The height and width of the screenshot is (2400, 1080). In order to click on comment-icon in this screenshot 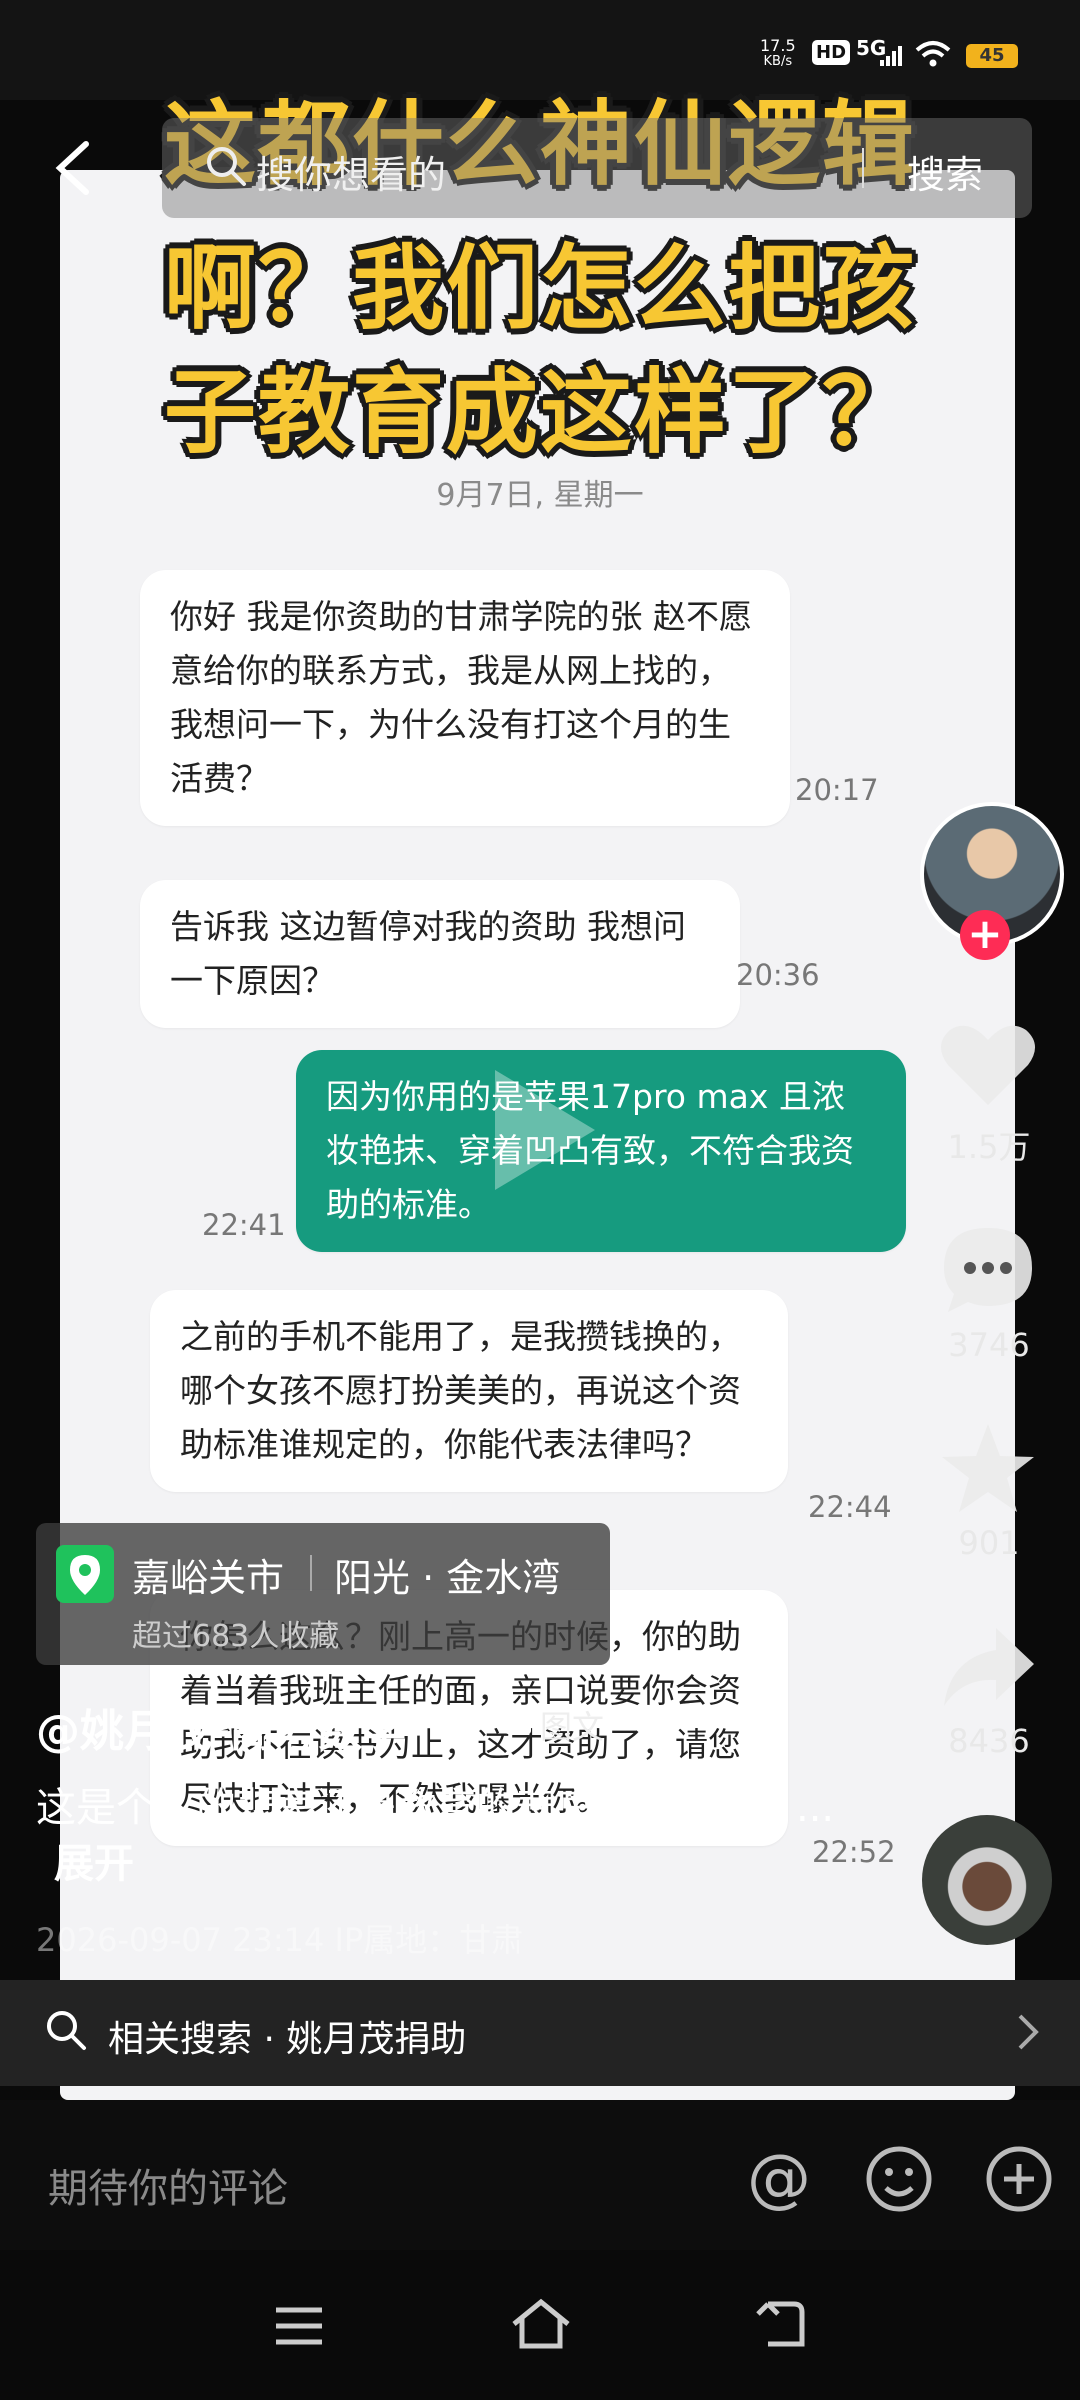, I will do `click(988, 1272)`.